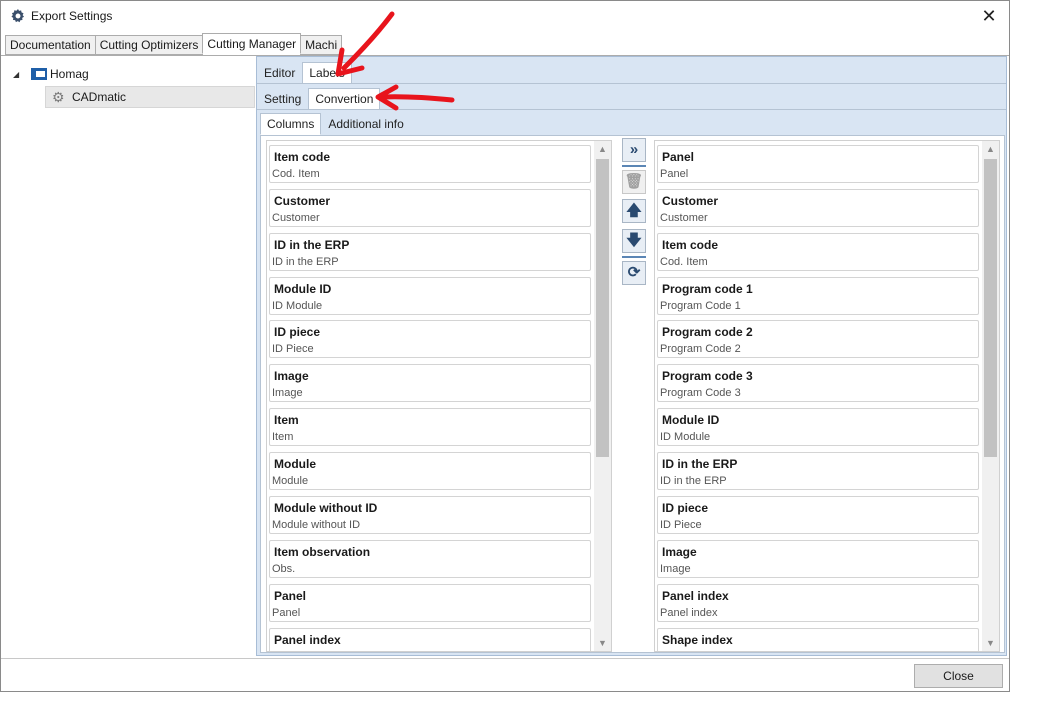  I want to click on title-bar: Export Settings ✕, so click(505, 17).